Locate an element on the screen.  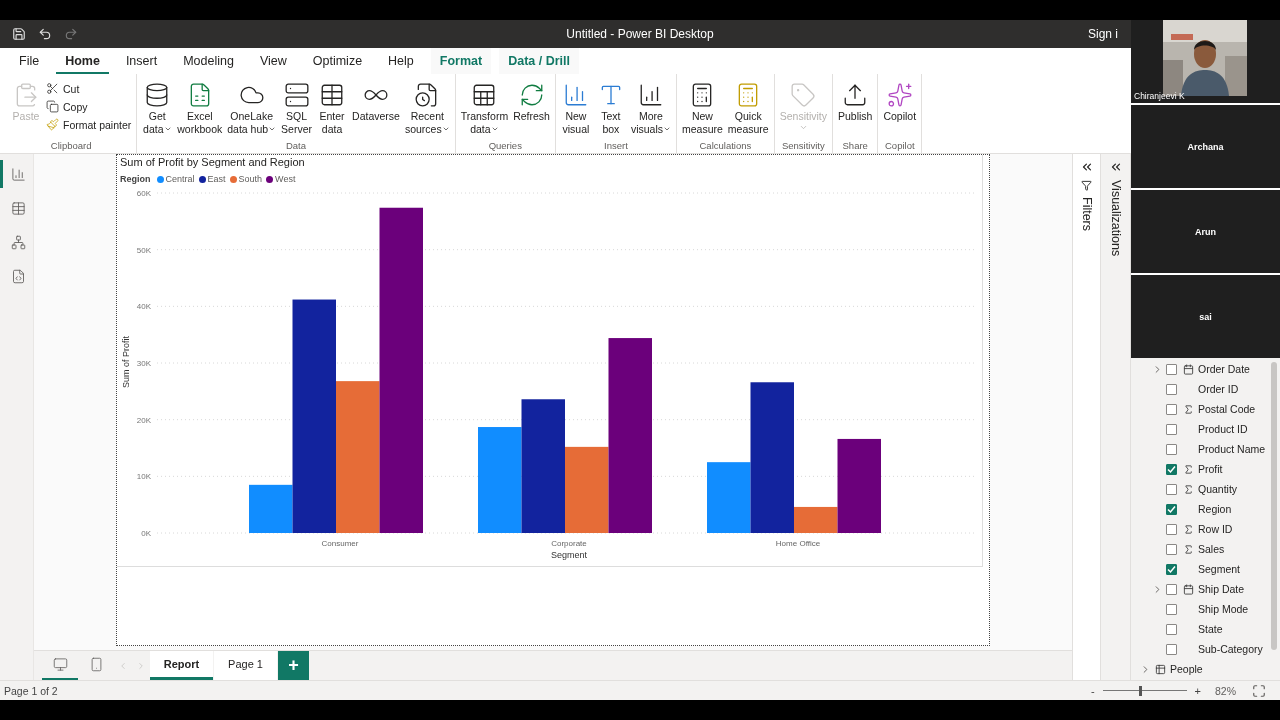
legend-label: East is located at coordinates (216, 179).